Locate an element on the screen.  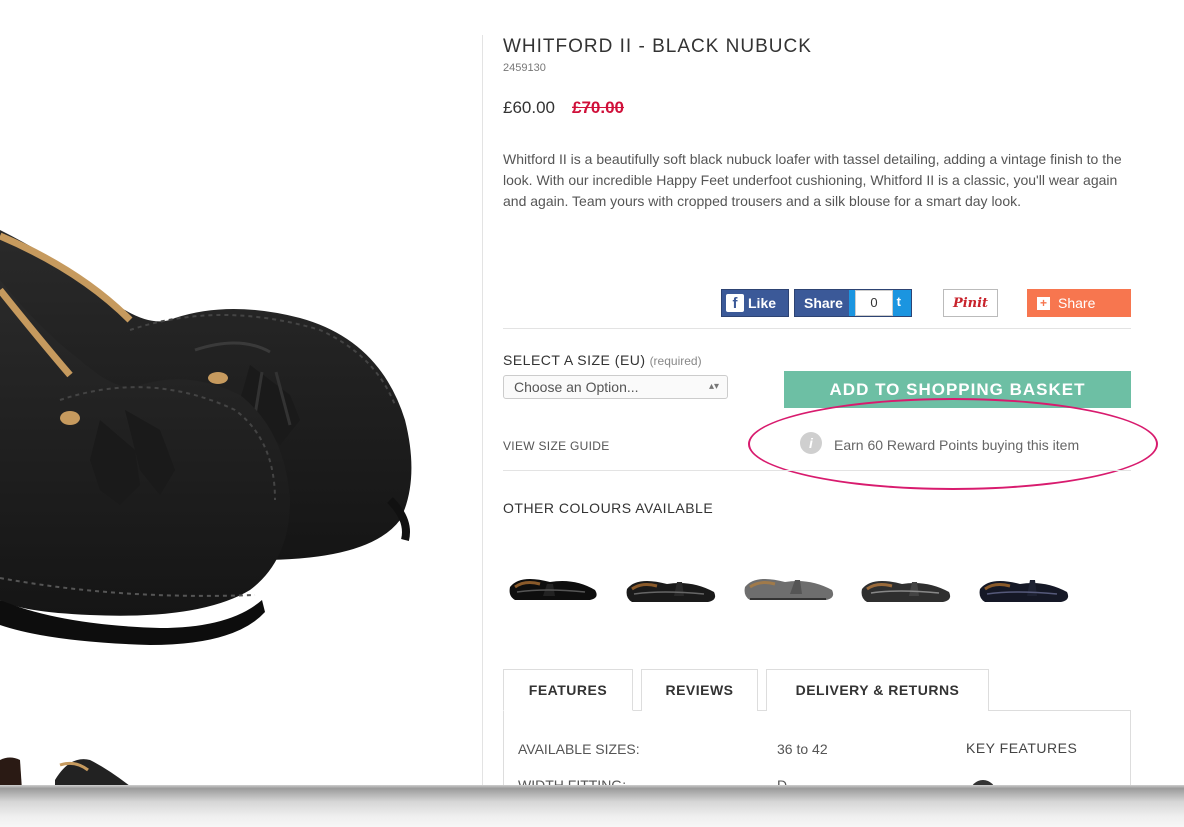
colour-swatch-grey-suede is located at coordinates (790, 585).